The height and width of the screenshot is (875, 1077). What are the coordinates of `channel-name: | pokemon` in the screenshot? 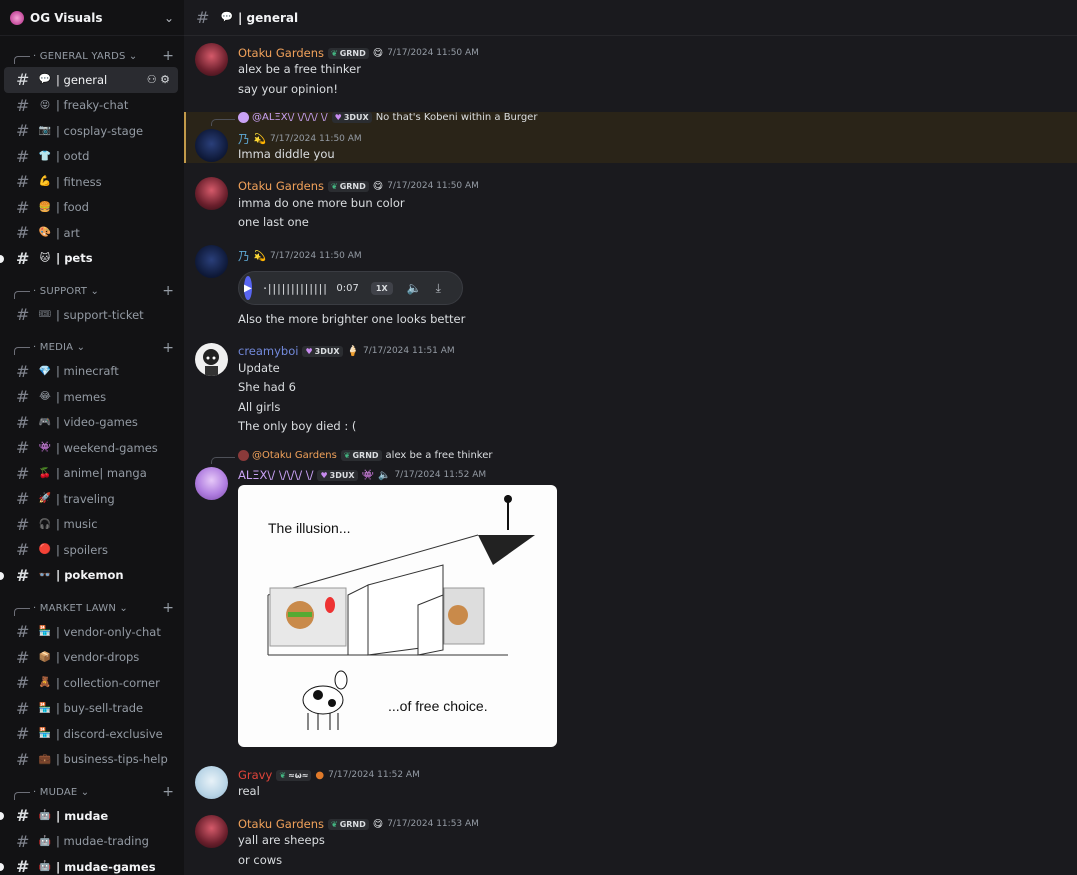 It's located at (90, 575).